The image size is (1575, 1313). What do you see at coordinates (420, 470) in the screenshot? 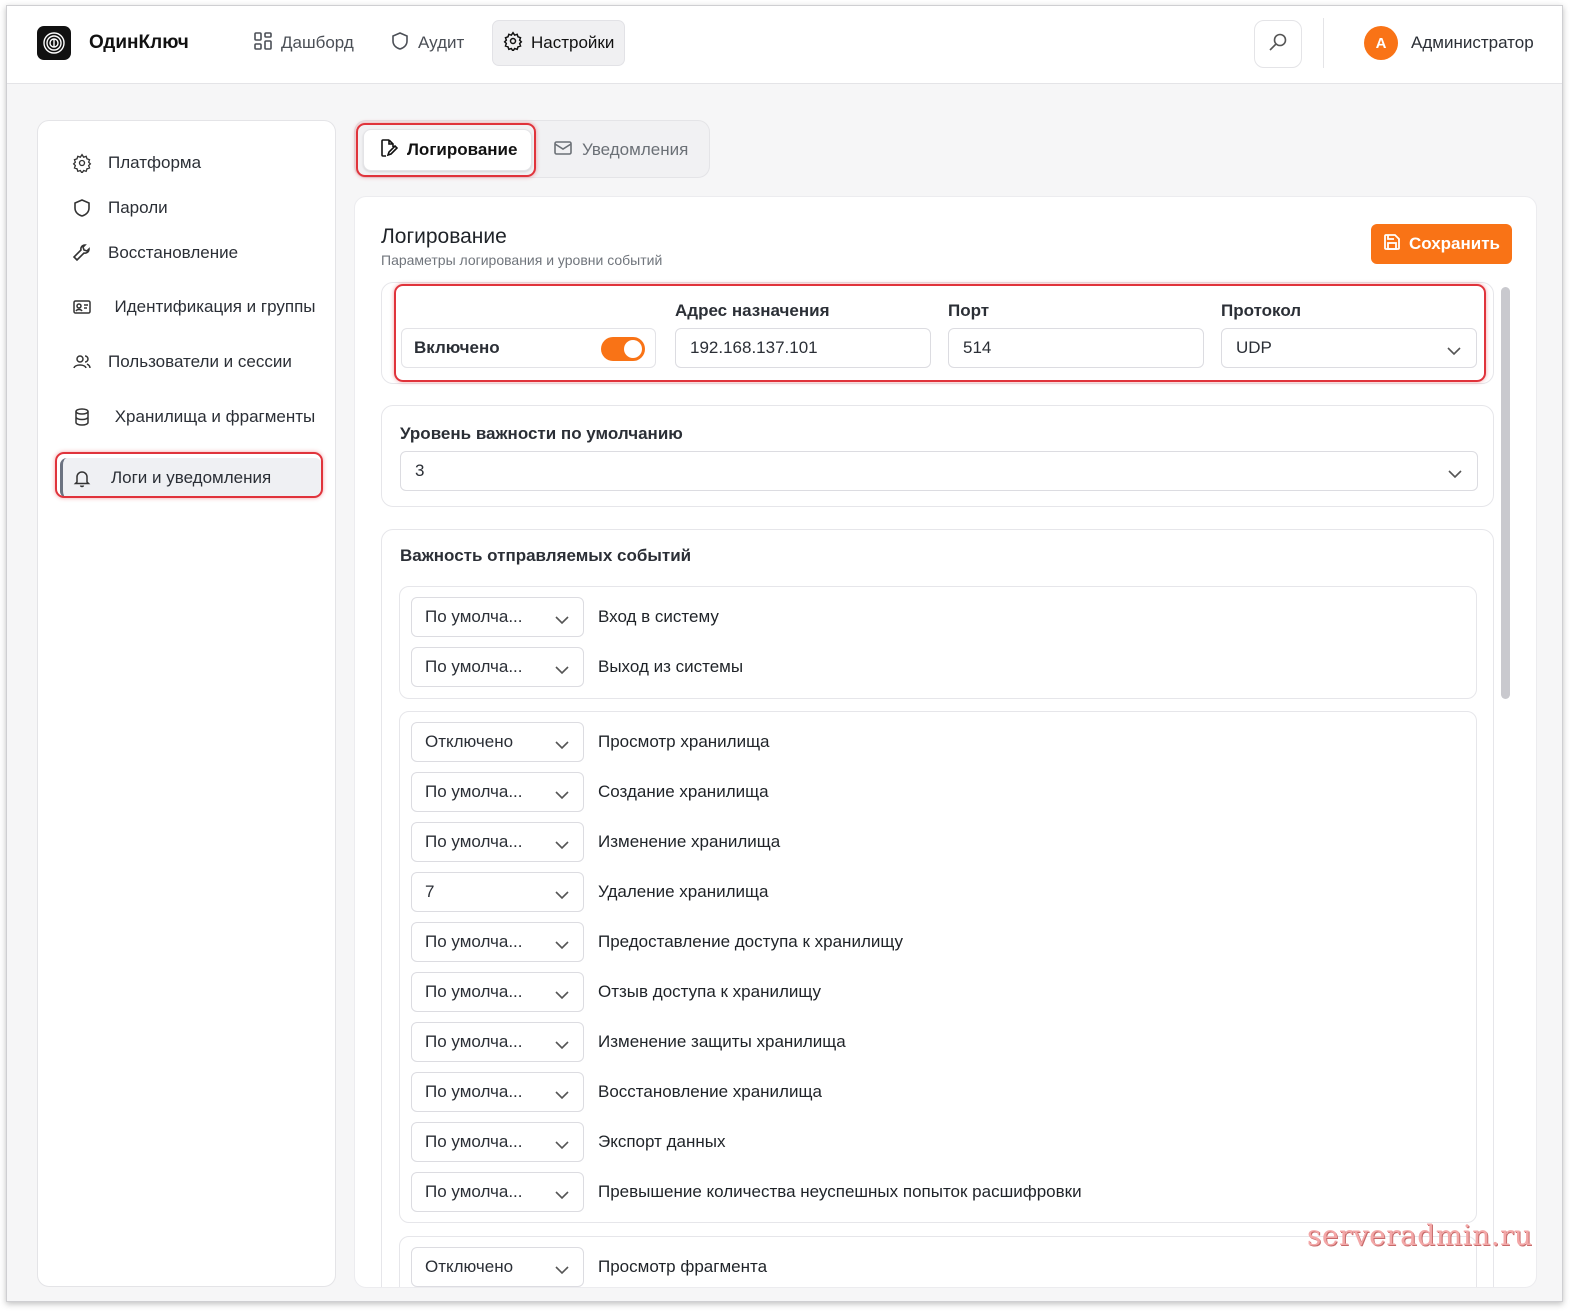
I see `default-level-value: 3` at bounding box center [420, 470].